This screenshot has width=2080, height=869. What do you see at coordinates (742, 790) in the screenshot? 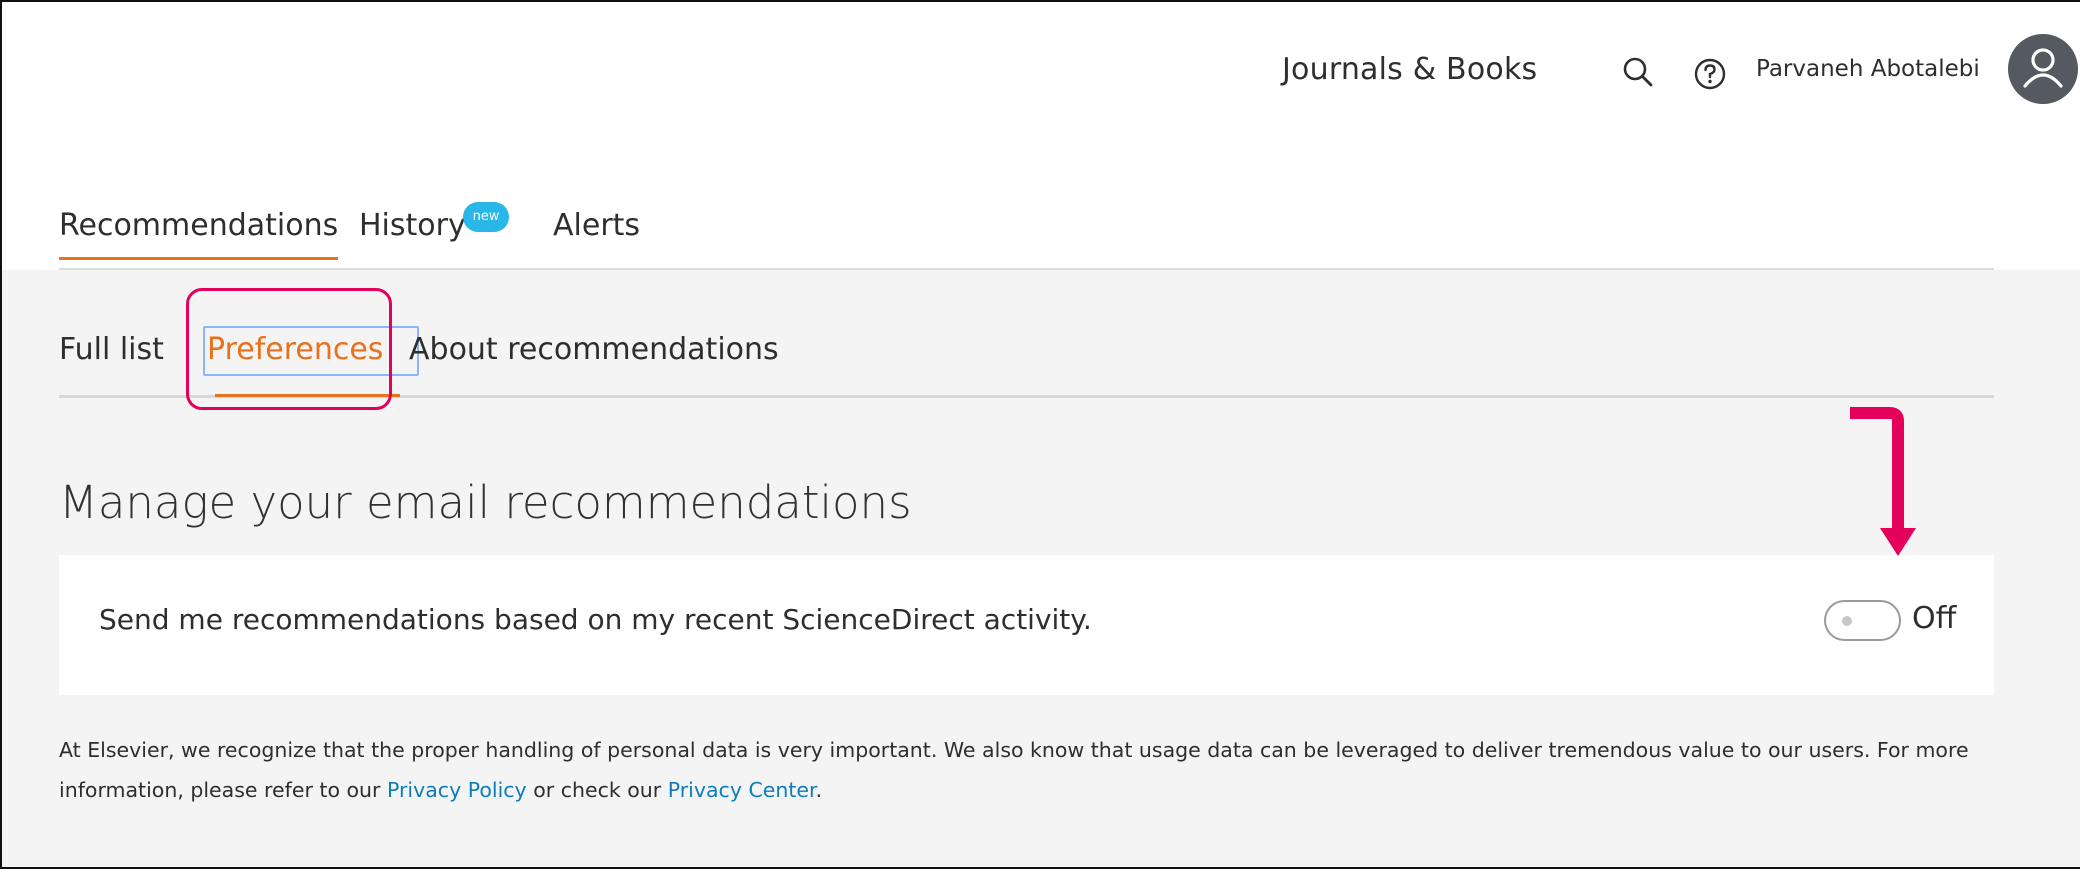
I see `privacy-center-link: Privacy Center` at bounding box center [742, 790].